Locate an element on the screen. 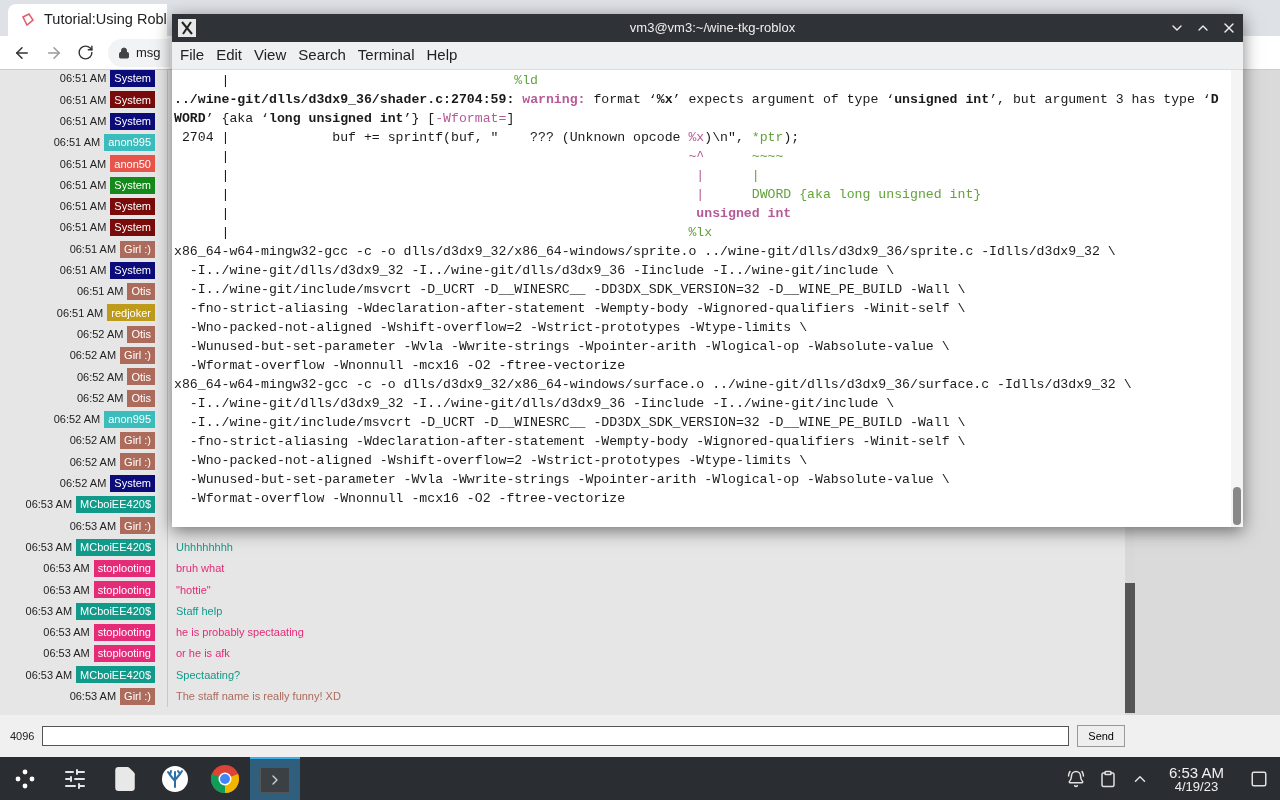 The image size is (1280, 800). bell-icon is located at coordinates (1075, 778).